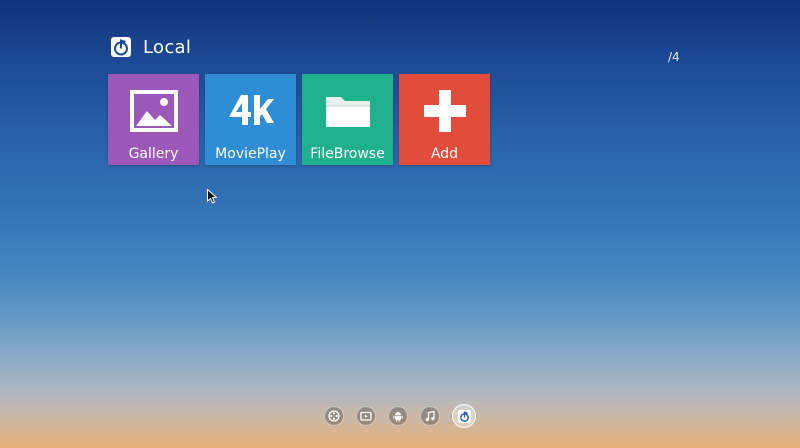  What do you see at coordinates (167, 47) in the screenshot?
I see `page-title: Local` at bounding box center [167, 47].